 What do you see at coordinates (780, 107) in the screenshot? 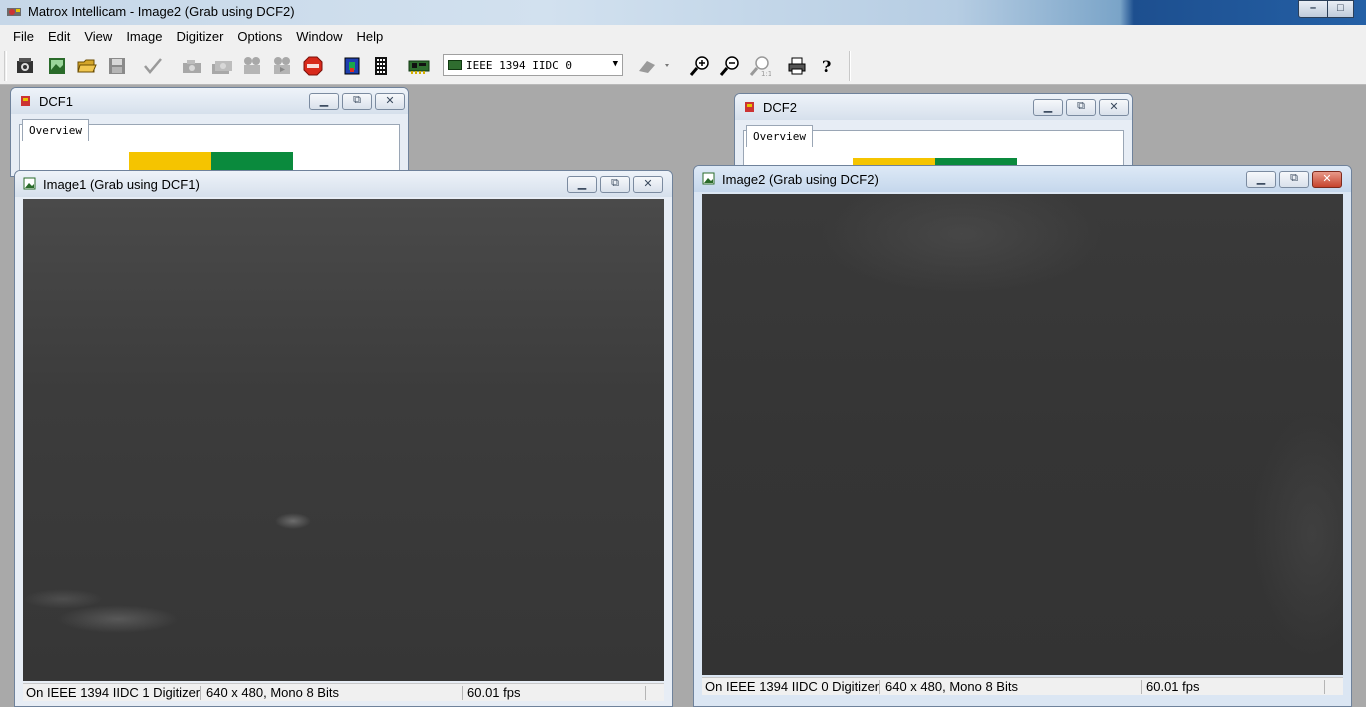
I see `dcf2-title: DCF2` at bounding box center [780, 107].